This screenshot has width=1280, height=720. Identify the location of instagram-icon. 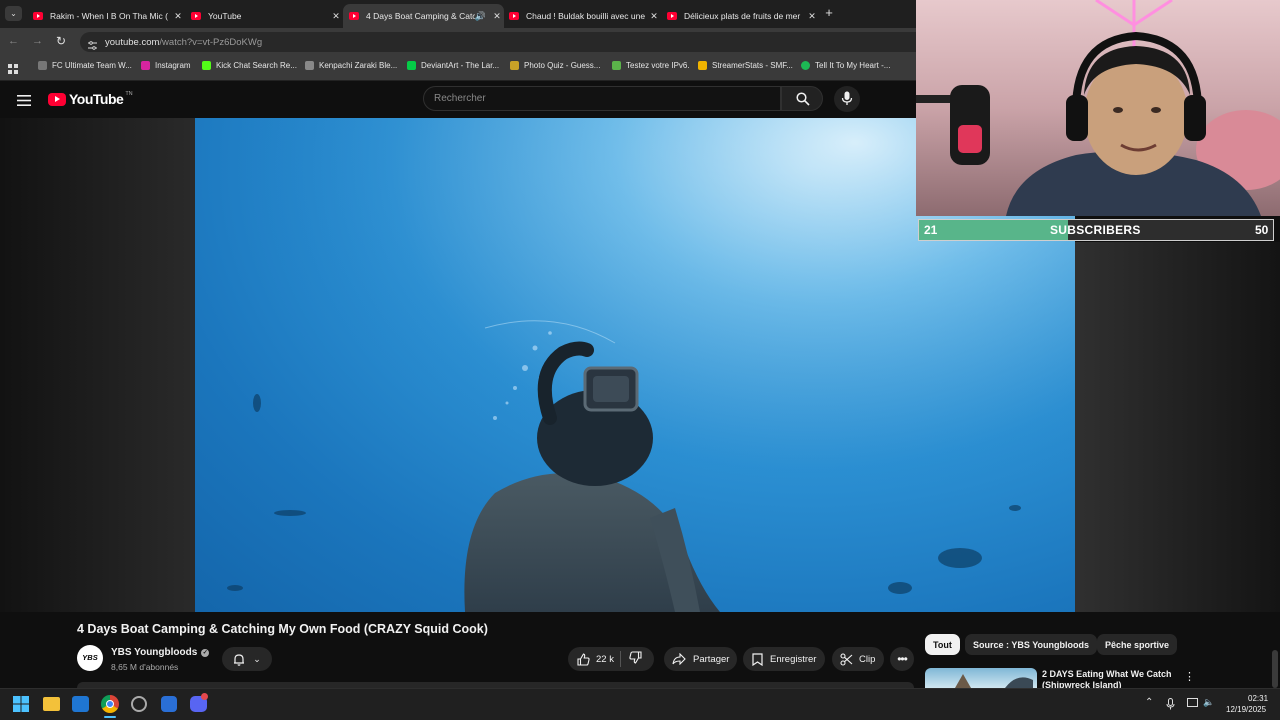
(145, 65).